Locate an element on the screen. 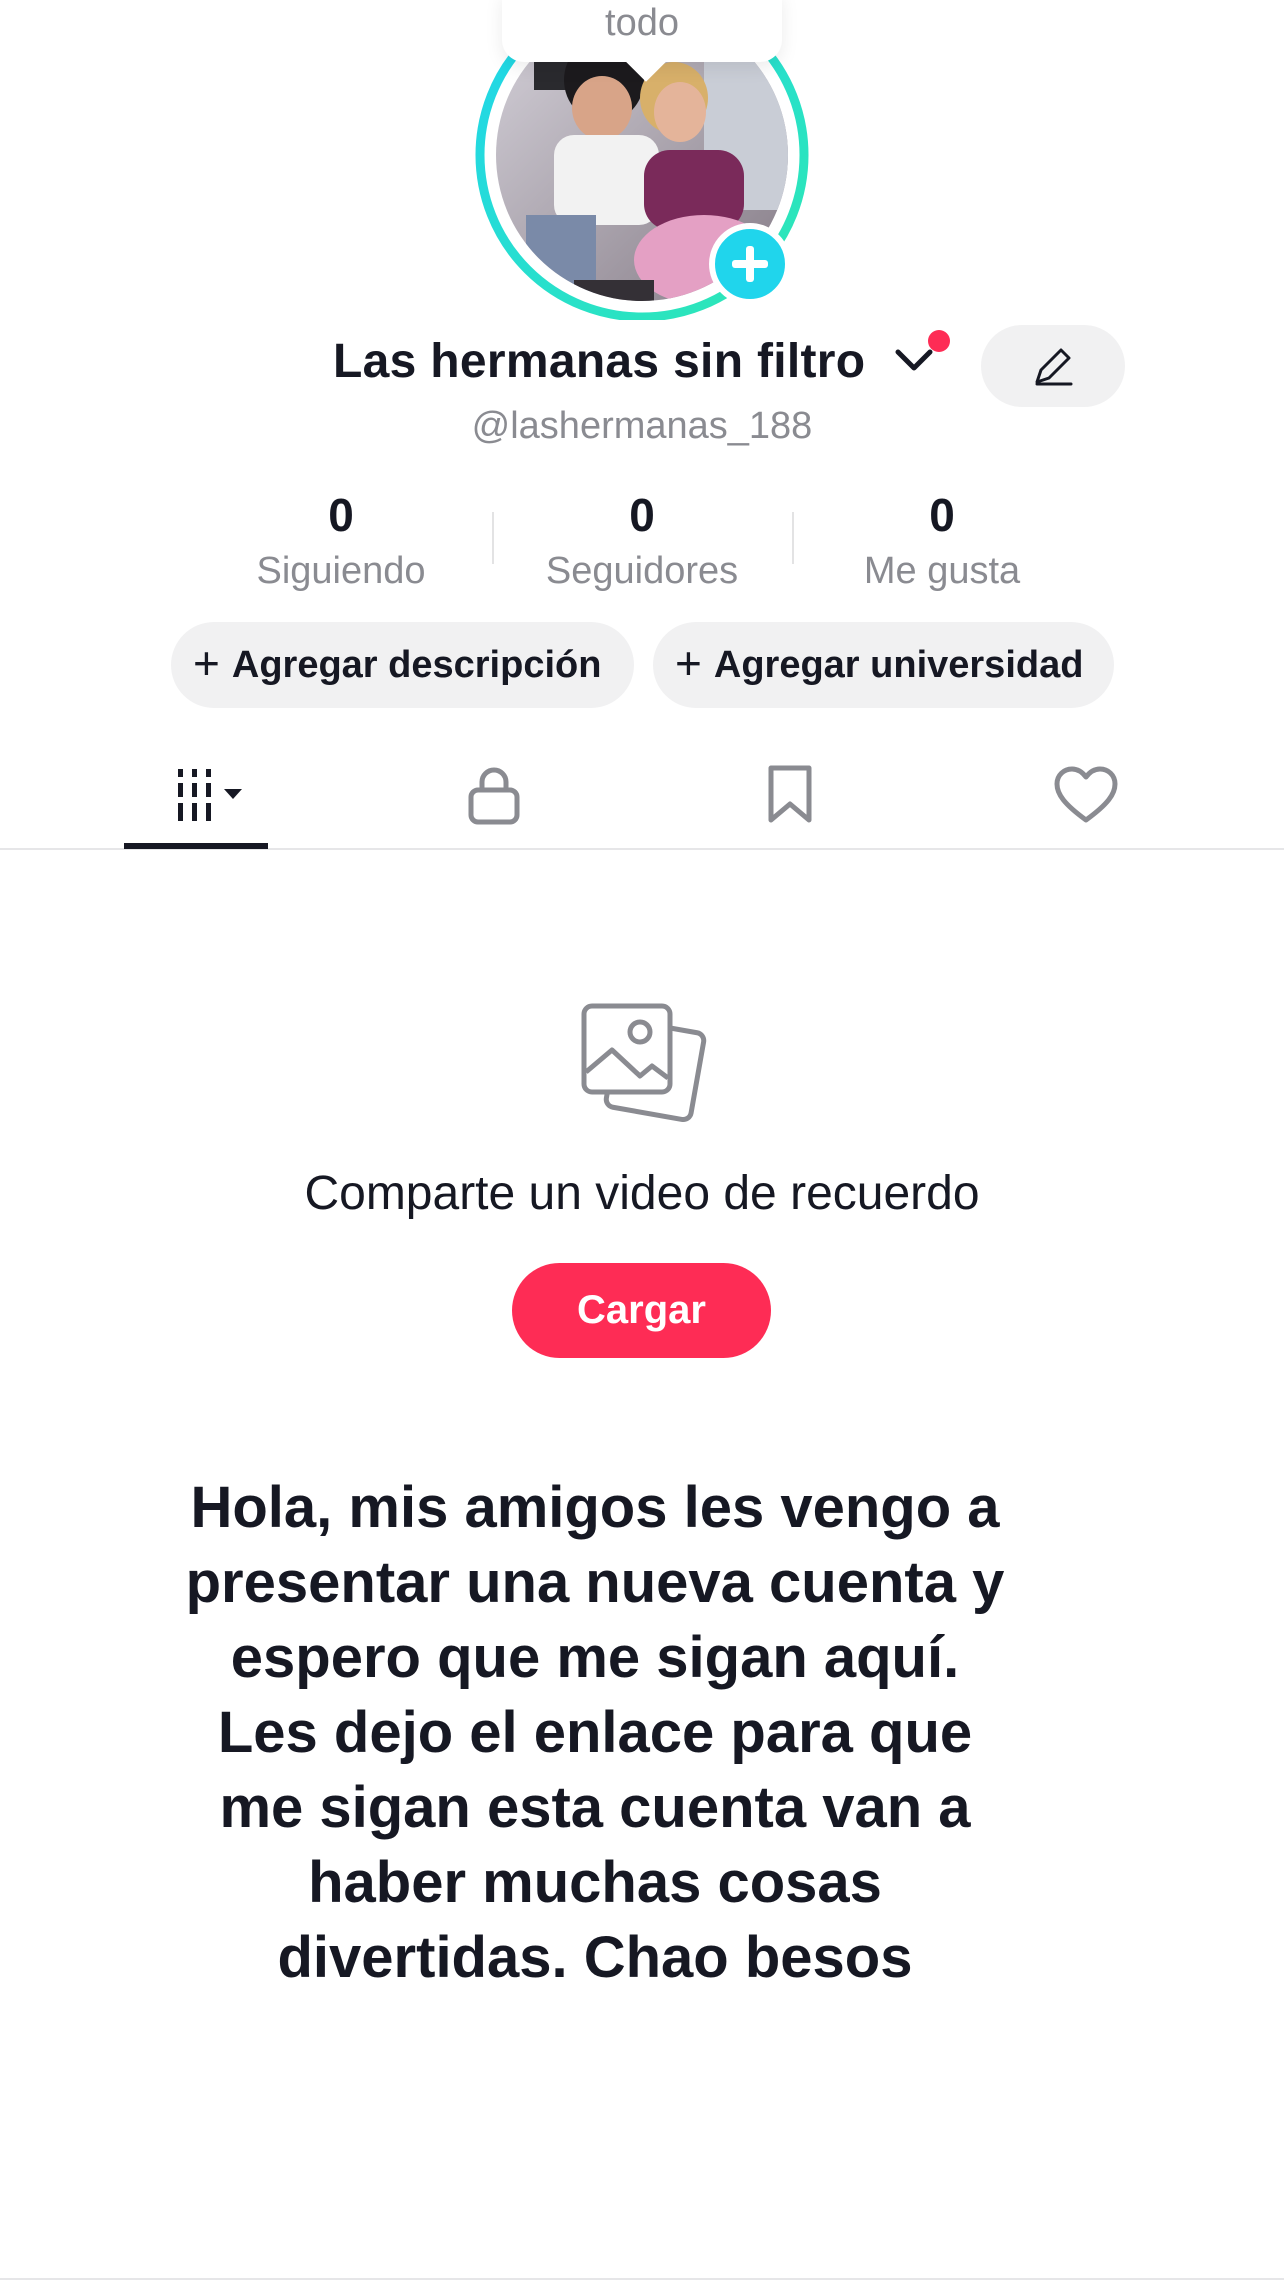  username: @lashermanas_188 is located at coordinates (642, 426).